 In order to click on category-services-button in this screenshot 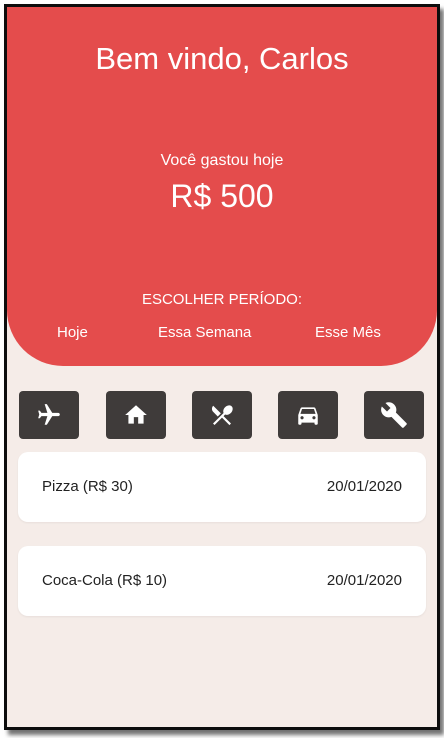, I will do `click(394, 415)`.